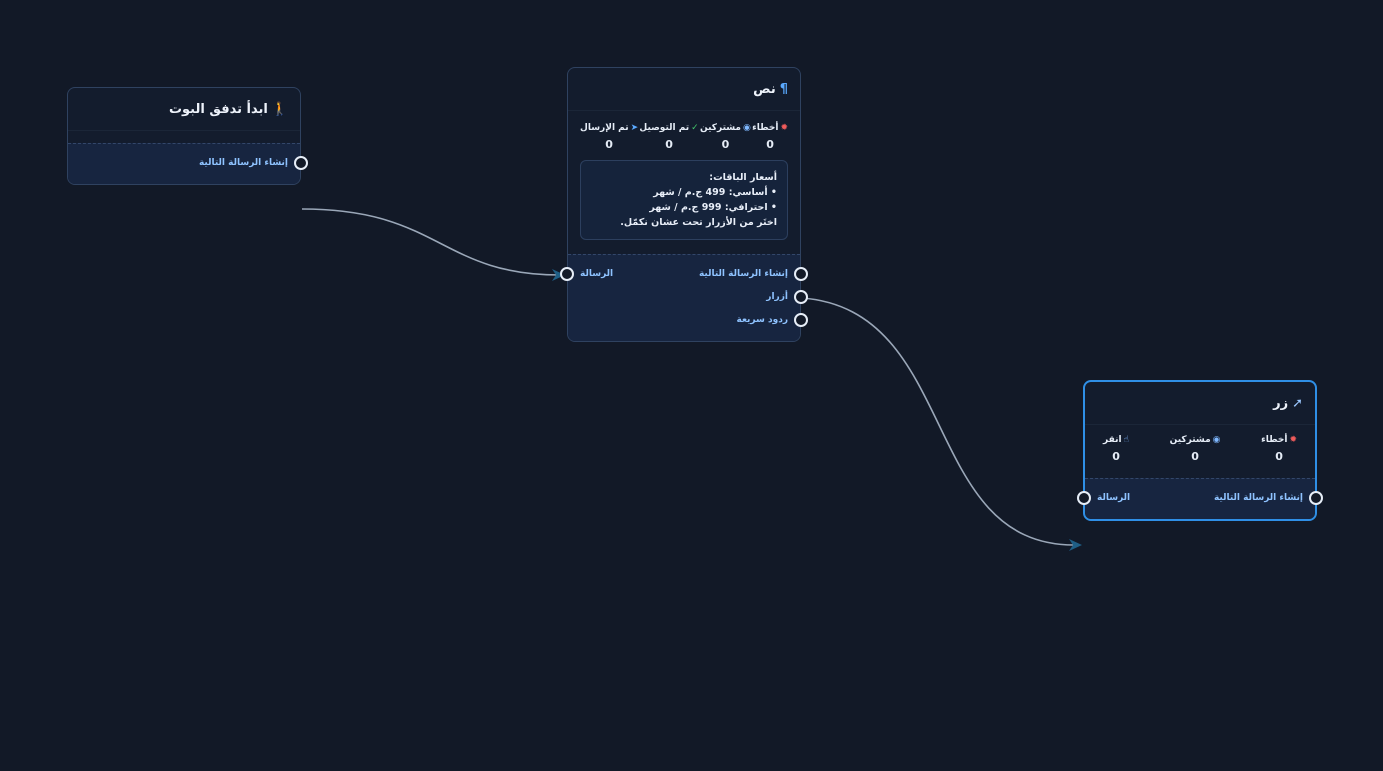  What do you see at coordinates (764, 89) in the screenshot?
I see `text-node-title: نص` at bounding box center [764, 89].